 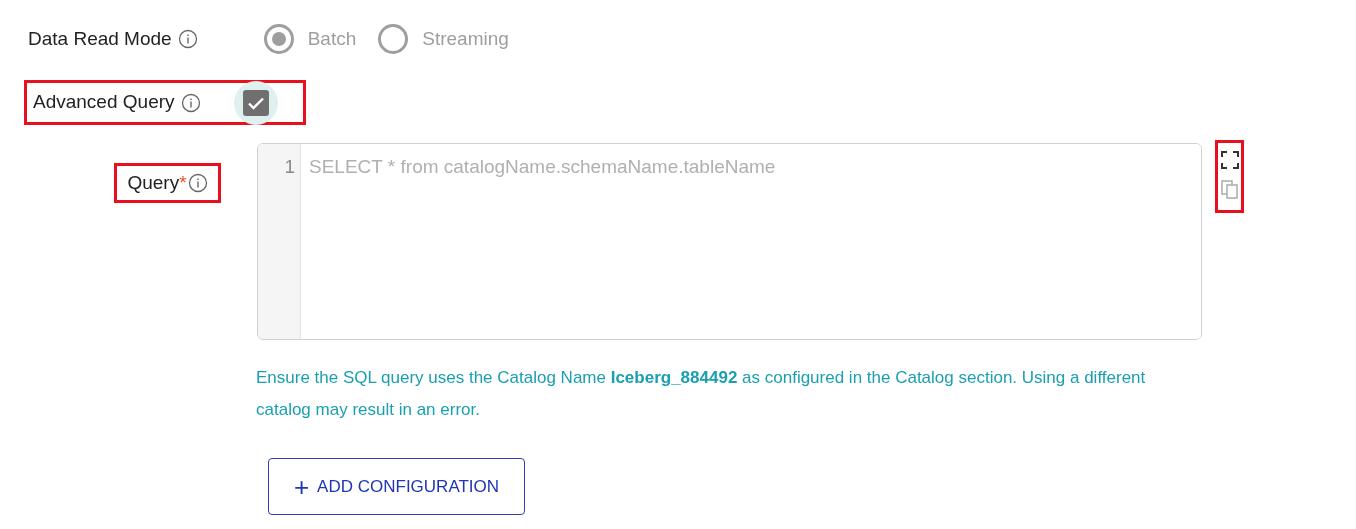 What do you see at coordinates (1229, 160) in the screenshot?
I see `fullscreen-icon` at bounding box center [1229, 160].